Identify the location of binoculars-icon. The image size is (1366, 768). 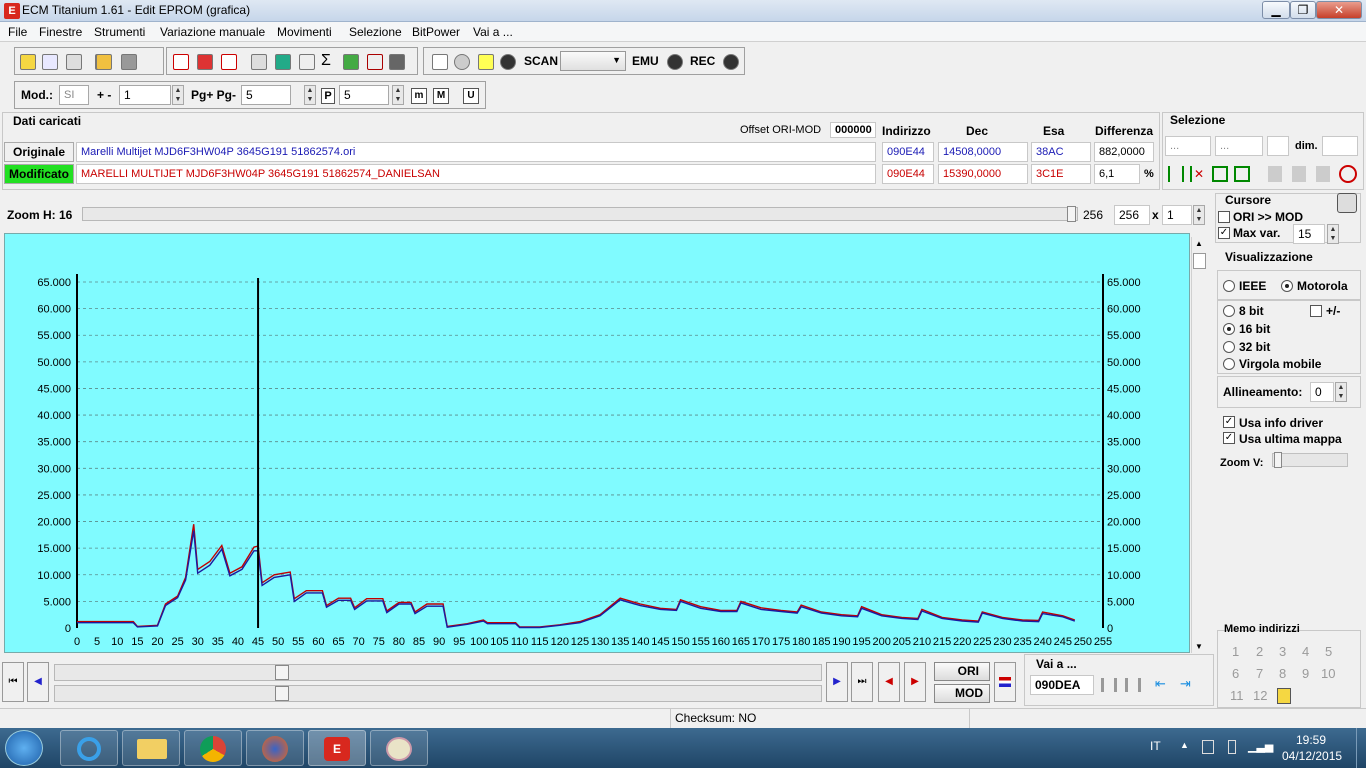
(397, 62).